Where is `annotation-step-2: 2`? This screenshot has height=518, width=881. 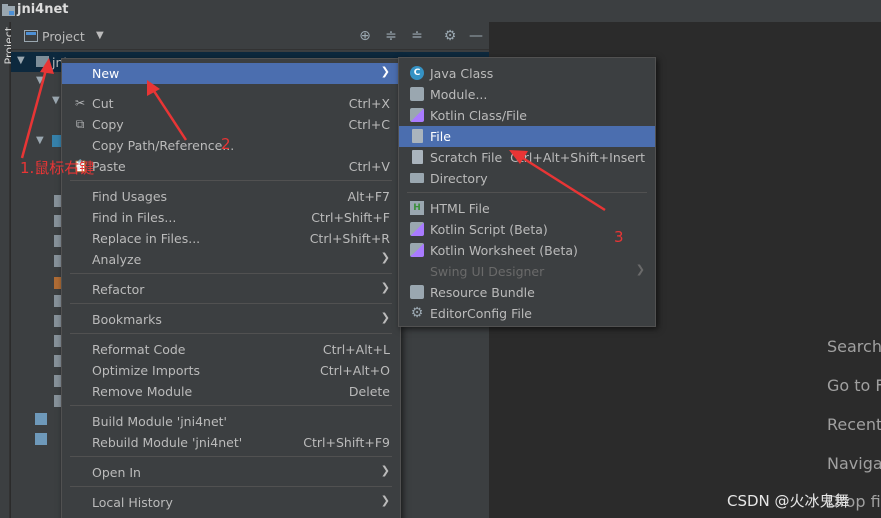
annotation-step-2: 2 is located at coordinates (226, 144).